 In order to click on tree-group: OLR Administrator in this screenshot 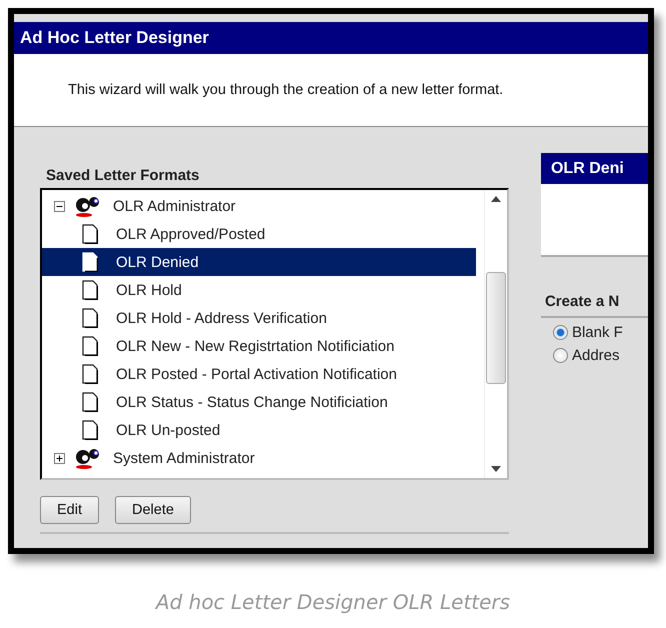, I will do `click(174, 206)`.